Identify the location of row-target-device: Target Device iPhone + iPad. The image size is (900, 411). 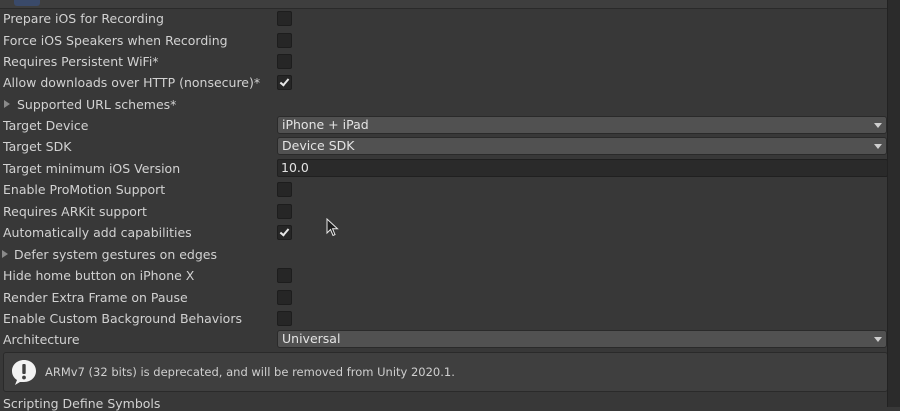
(444, 125).